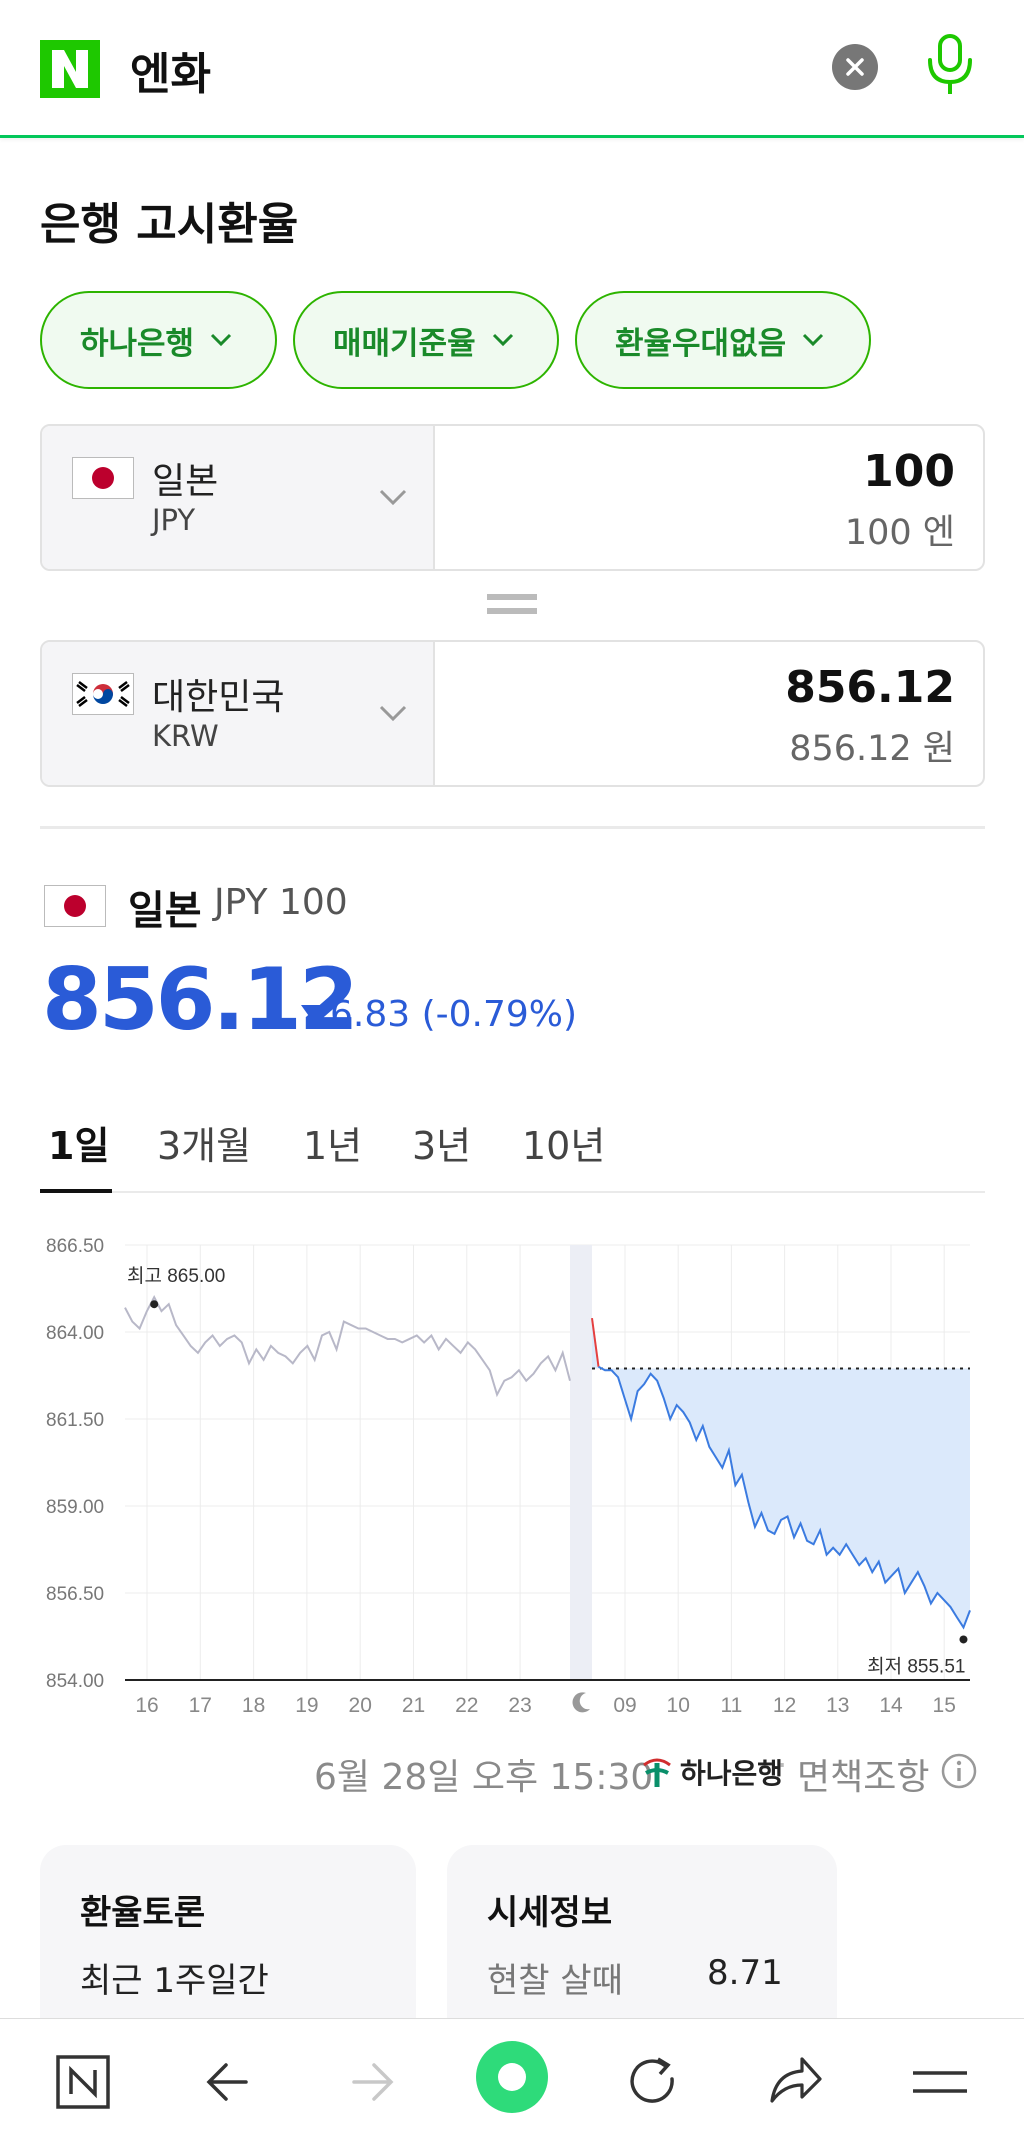 The image size is (1024, 2145). What do you see at coordinates (143, 1913) in the screenshot?
I see `discussion-title: 환율토론` at bounding box center [143, 1913].